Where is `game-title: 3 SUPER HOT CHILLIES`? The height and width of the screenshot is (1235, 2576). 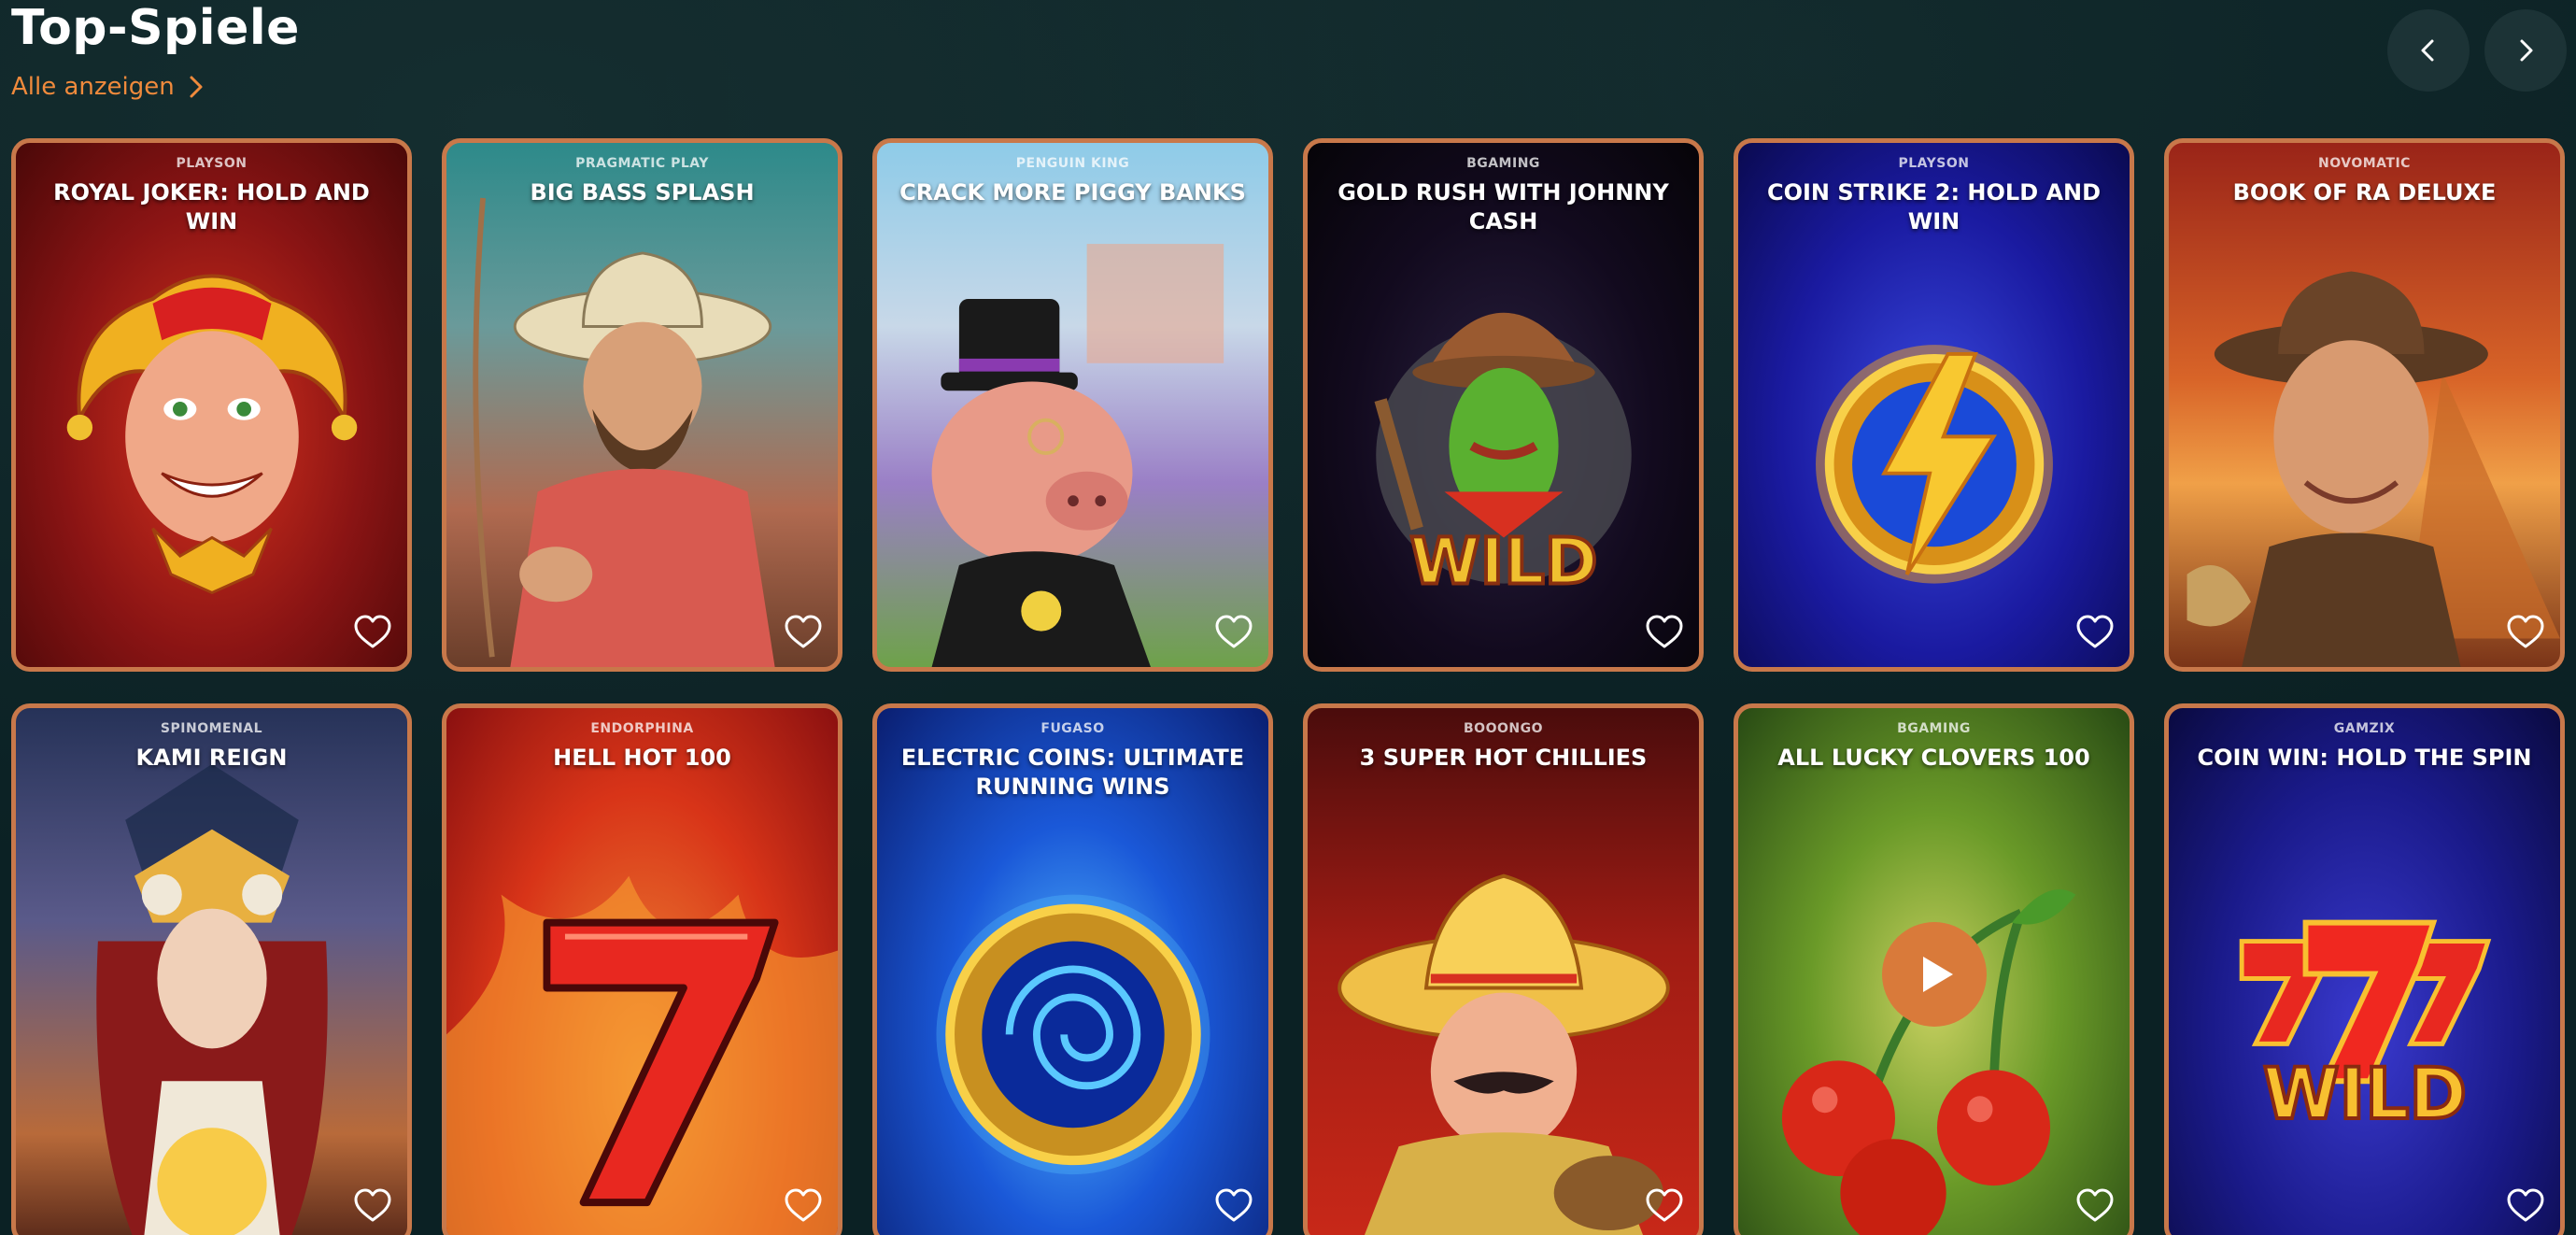 game-title: 3 SUPER HOT CHILLIES is located at coordinates (1503, 758).